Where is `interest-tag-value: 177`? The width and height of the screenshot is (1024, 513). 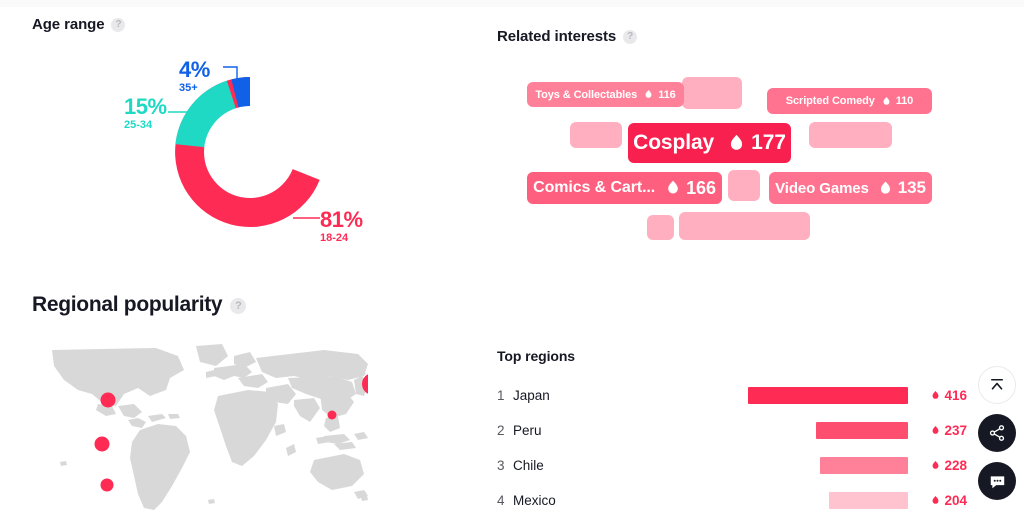
interest-tag-value: 177 is located at coordinates (768, 142).